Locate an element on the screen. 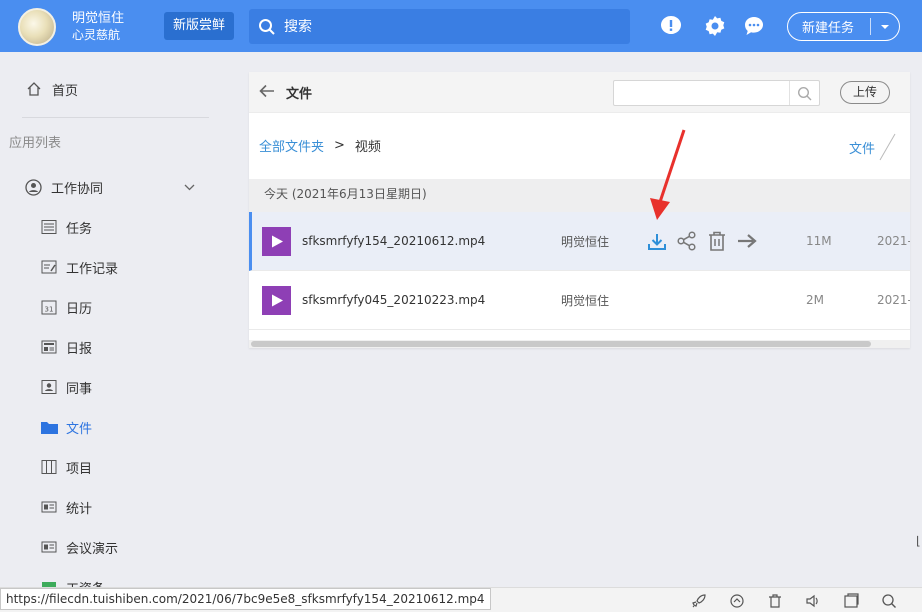 The image size is (922, 612). user-avatar is located at coordinates (37, 27).